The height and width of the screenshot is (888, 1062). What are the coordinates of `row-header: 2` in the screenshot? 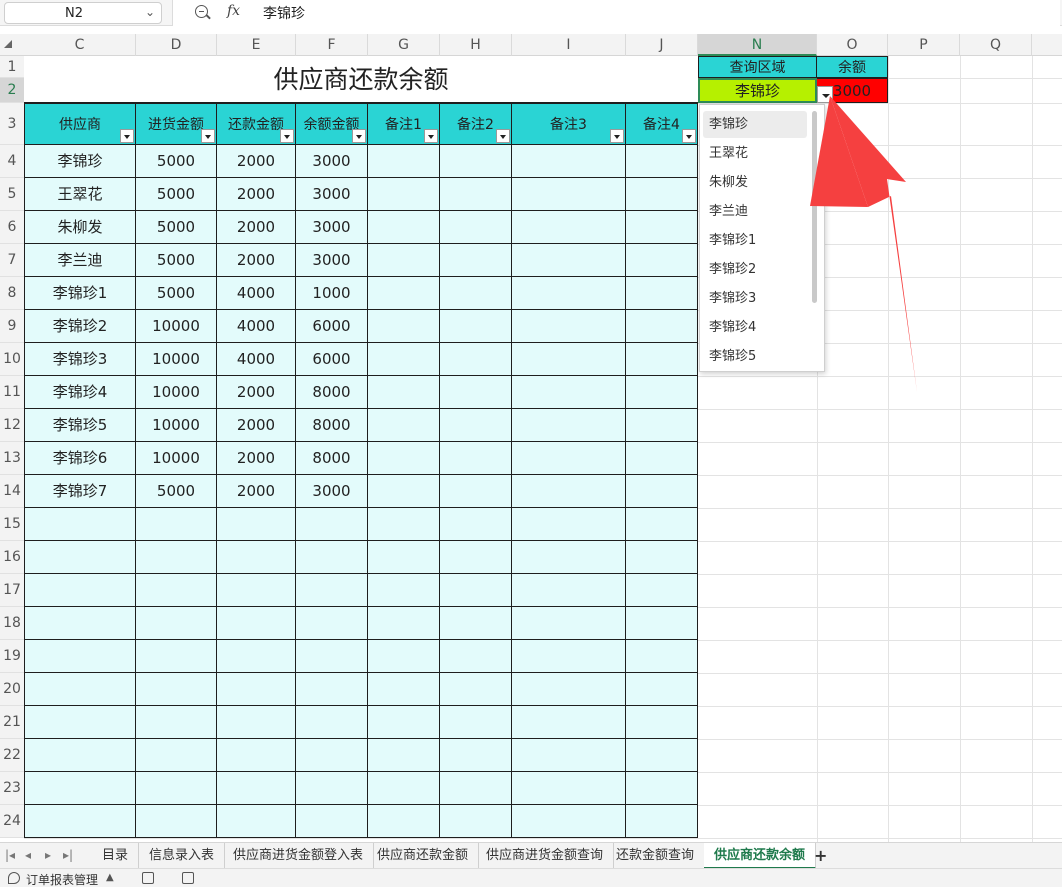 It's located at (12, 90).